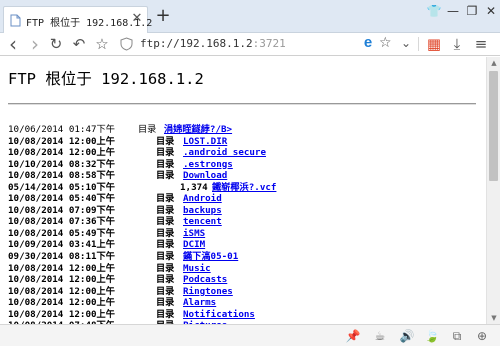  What do you see at coordinates (15, 20) in the screenshot?
I see `page-icon` at bounding box center [15, 20].